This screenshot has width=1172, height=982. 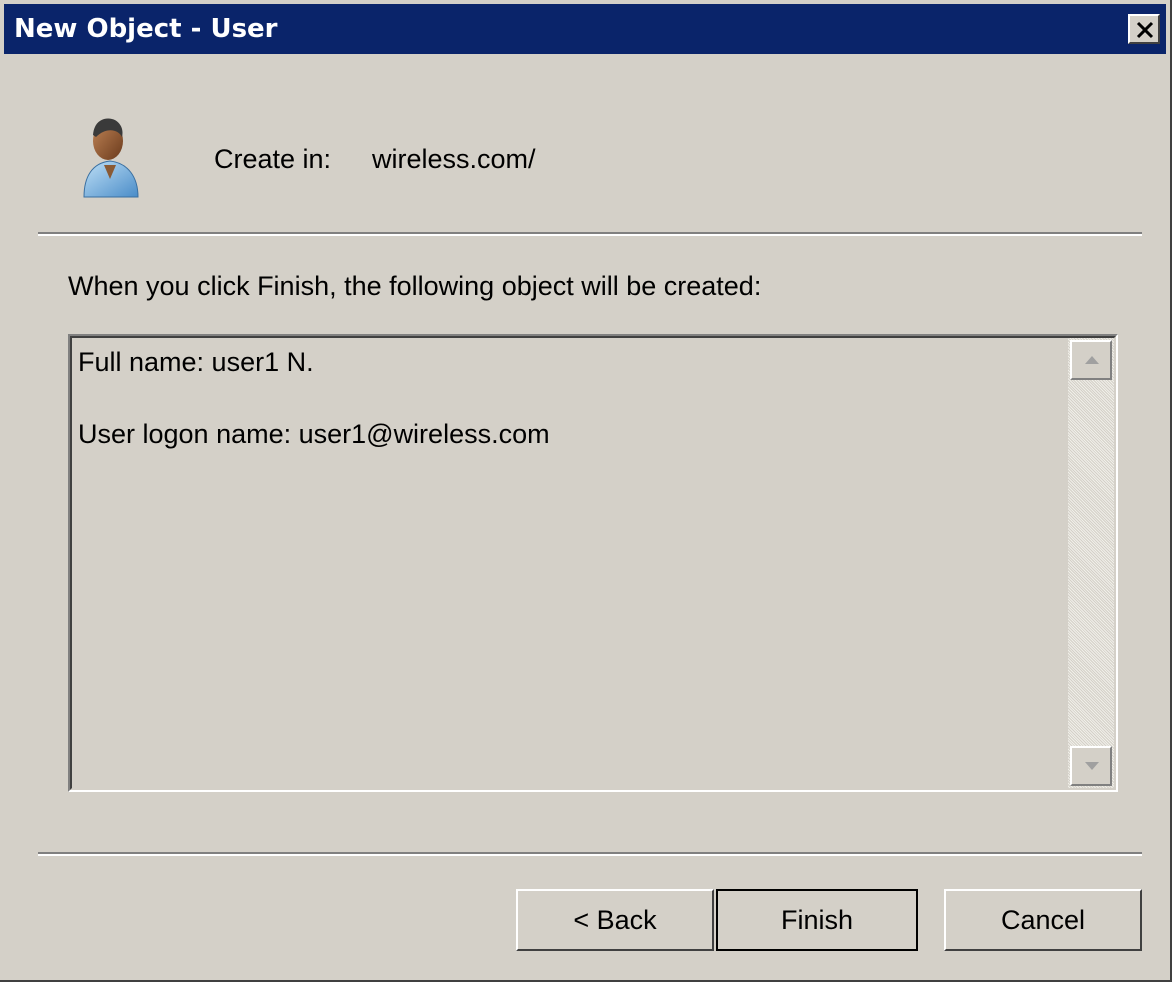 I want to click on finish-button: Finish, so click(x=817, y=920).